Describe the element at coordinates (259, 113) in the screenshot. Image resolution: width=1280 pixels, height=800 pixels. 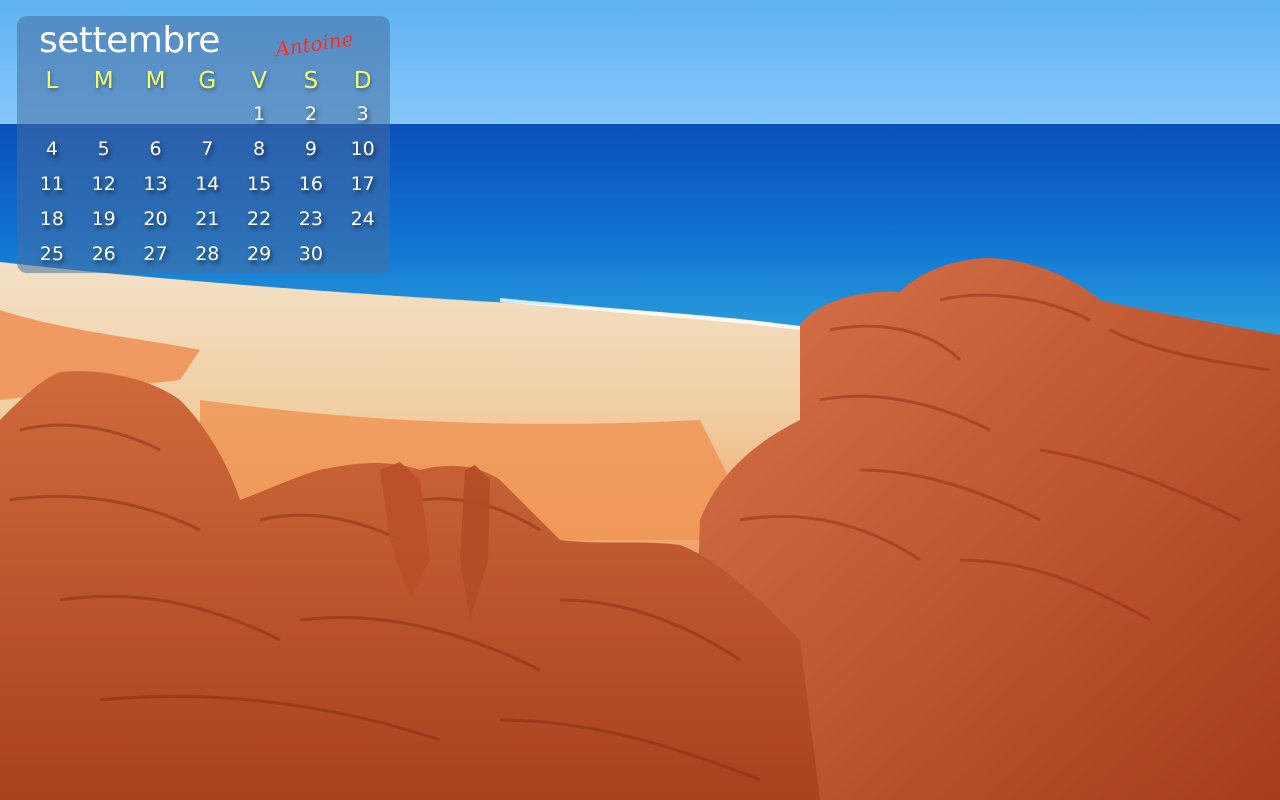
I see `day-cell: 1` at that location.